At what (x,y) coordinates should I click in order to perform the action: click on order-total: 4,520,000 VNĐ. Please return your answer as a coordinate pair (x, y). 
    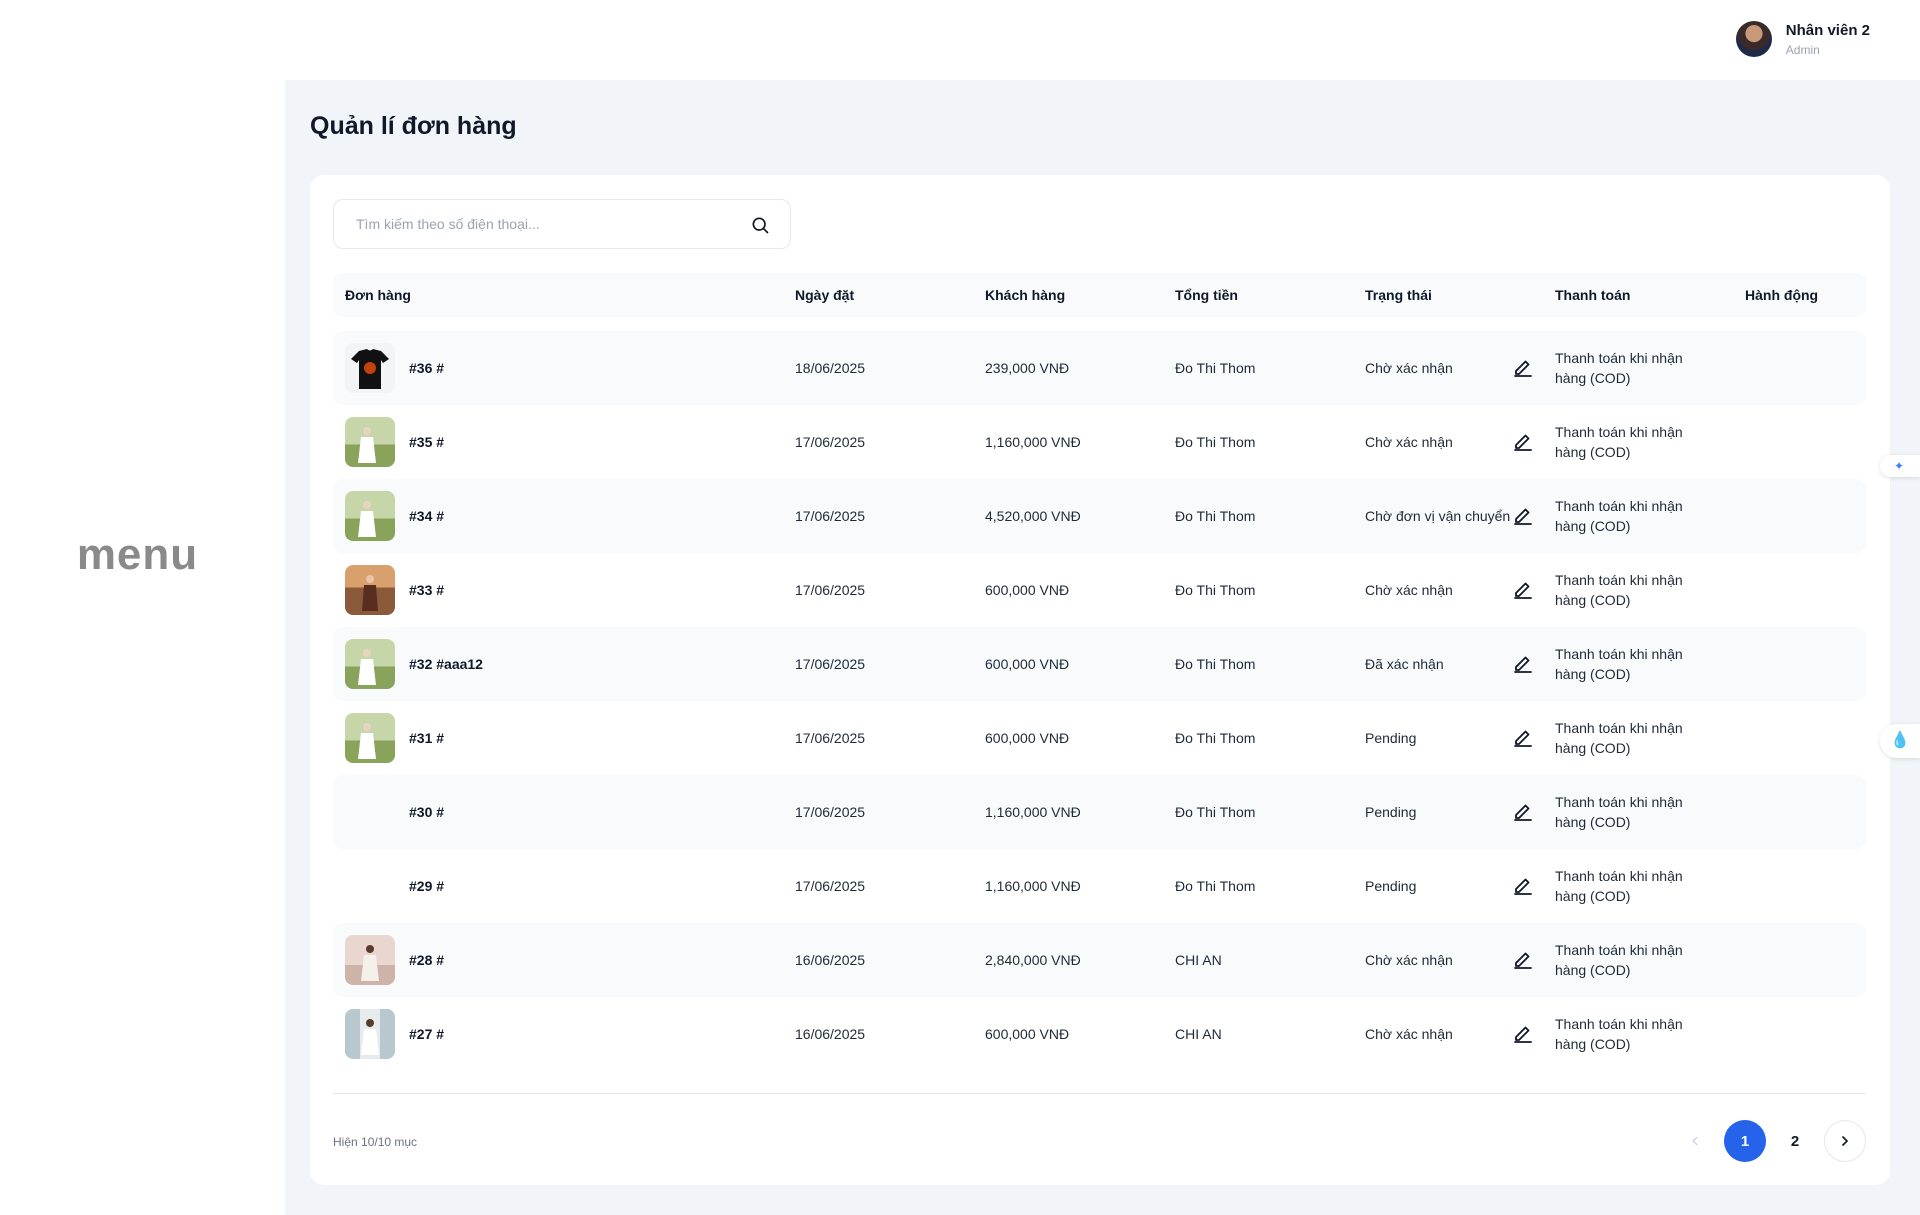
    Looking at the image, I should click on (1033, 516).